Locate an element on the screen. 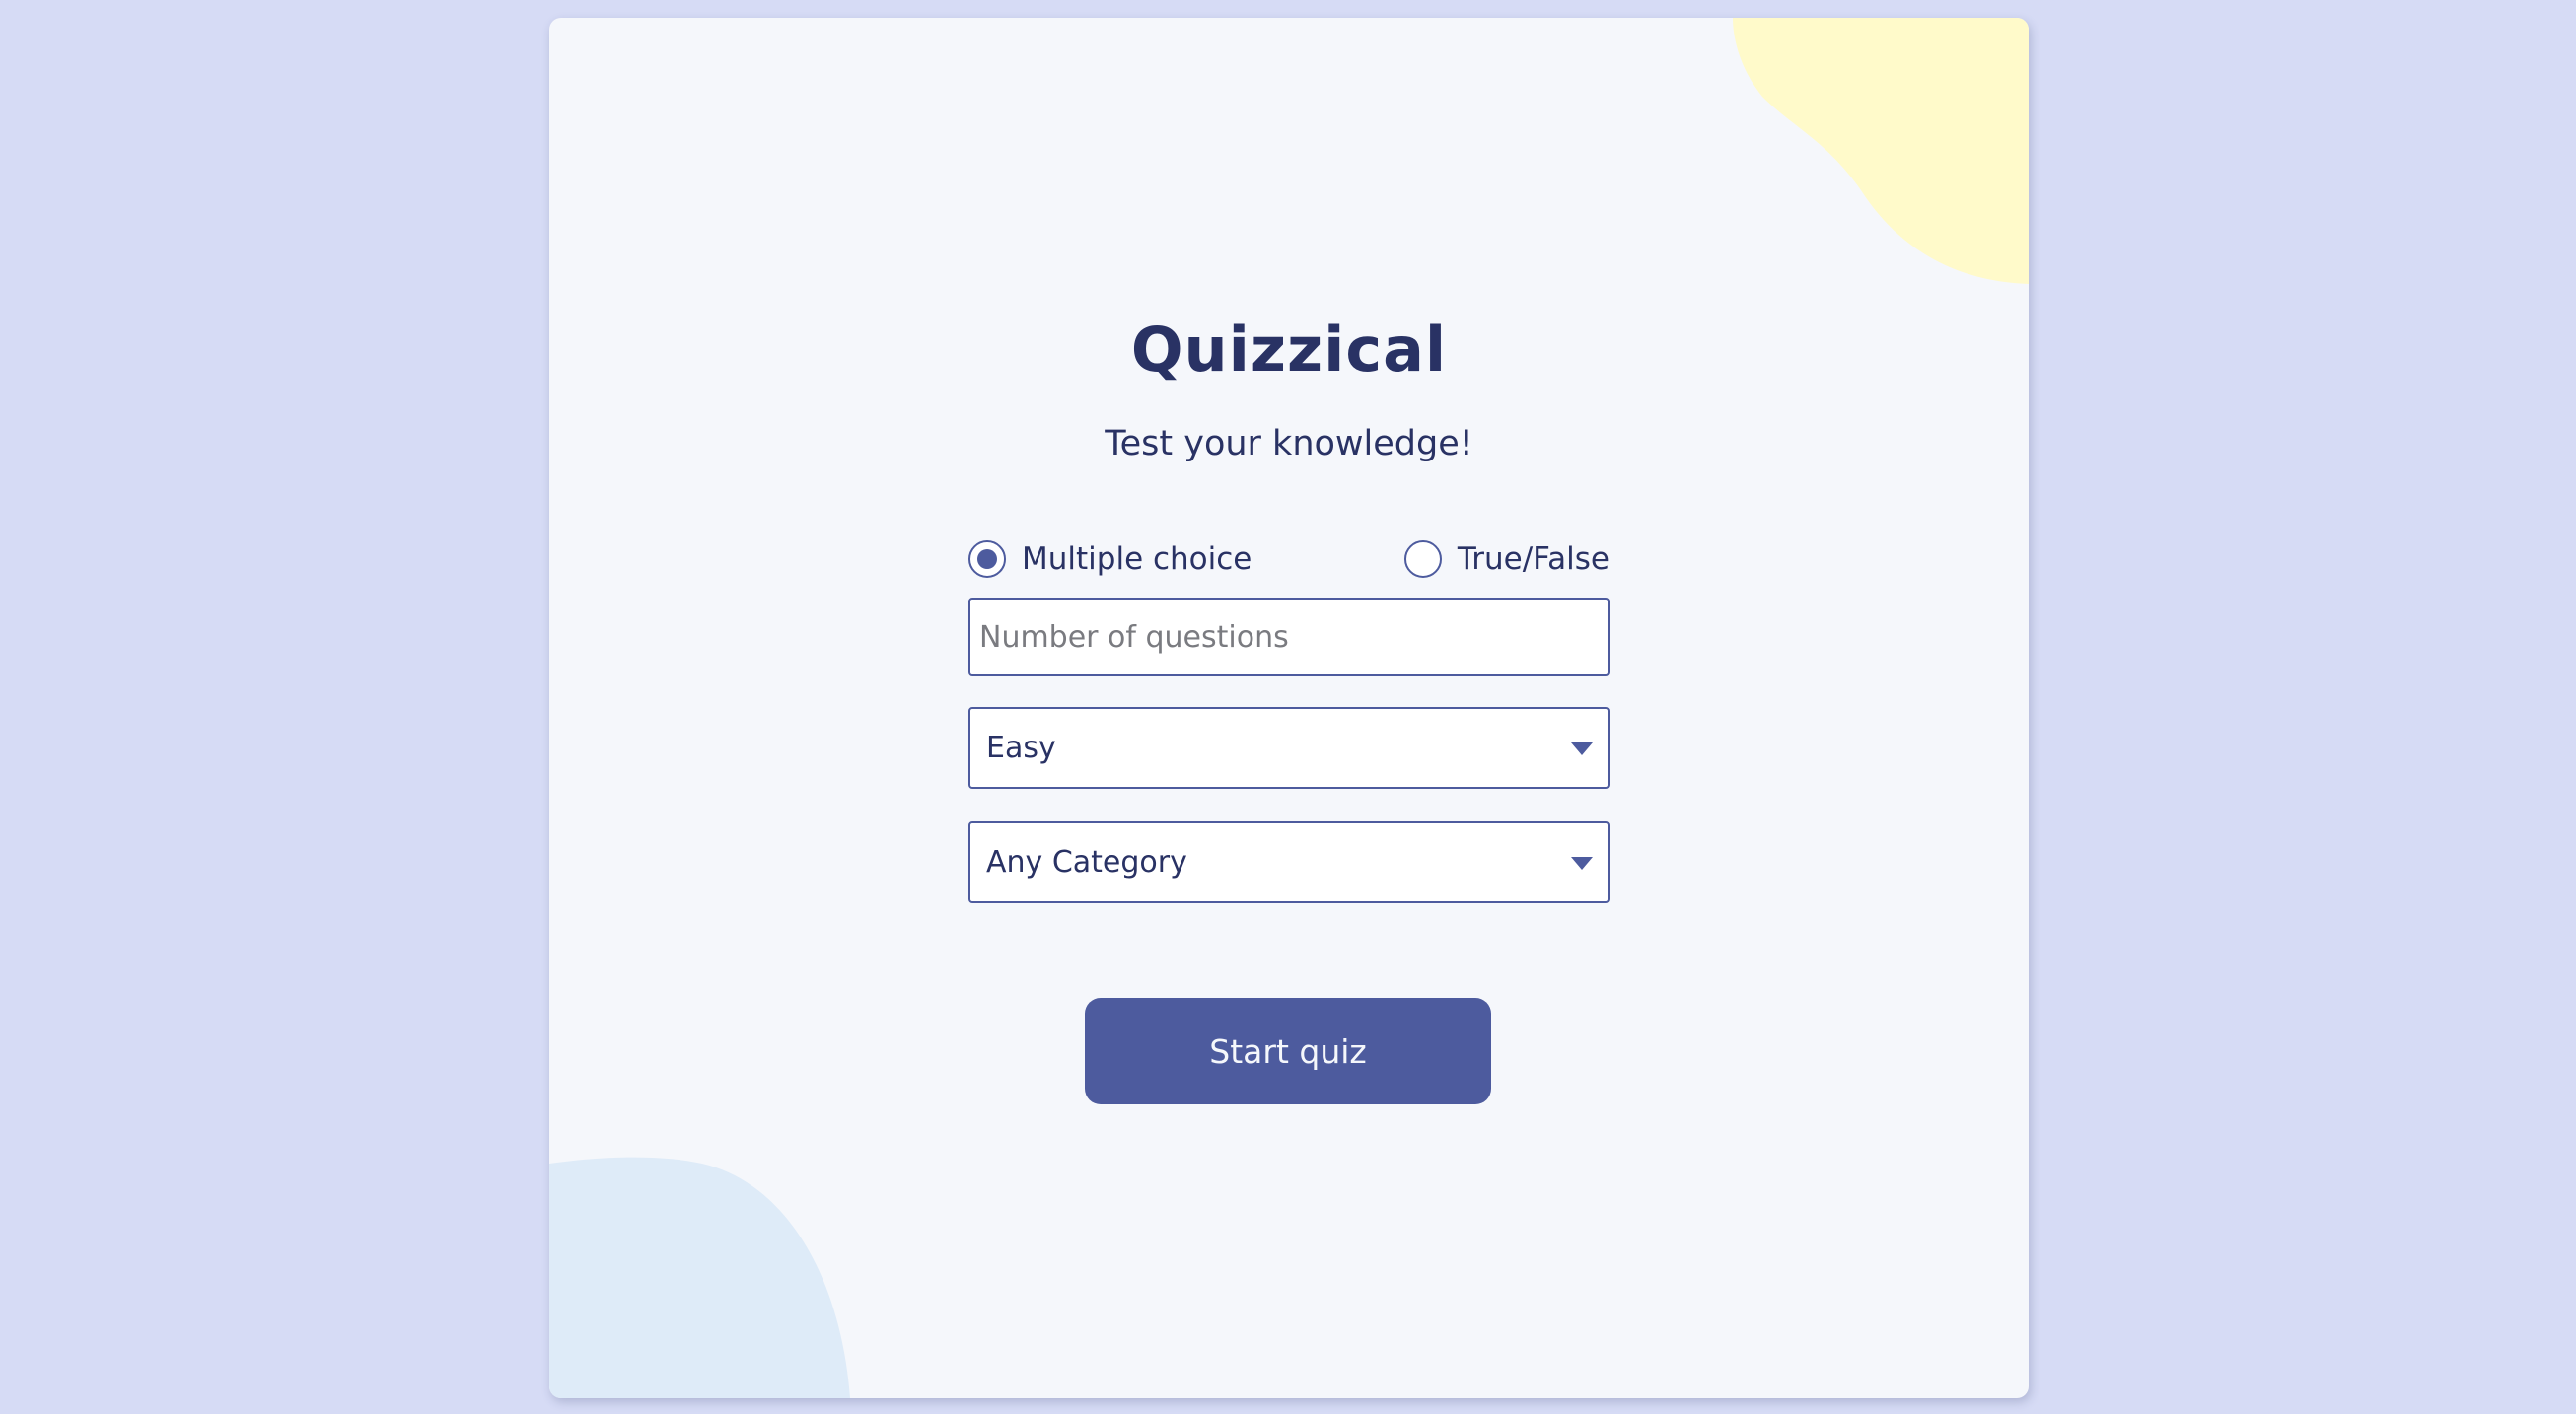 The image size is (2576, 1414). category-select: Any Category is located at coordinates (1289, 862).